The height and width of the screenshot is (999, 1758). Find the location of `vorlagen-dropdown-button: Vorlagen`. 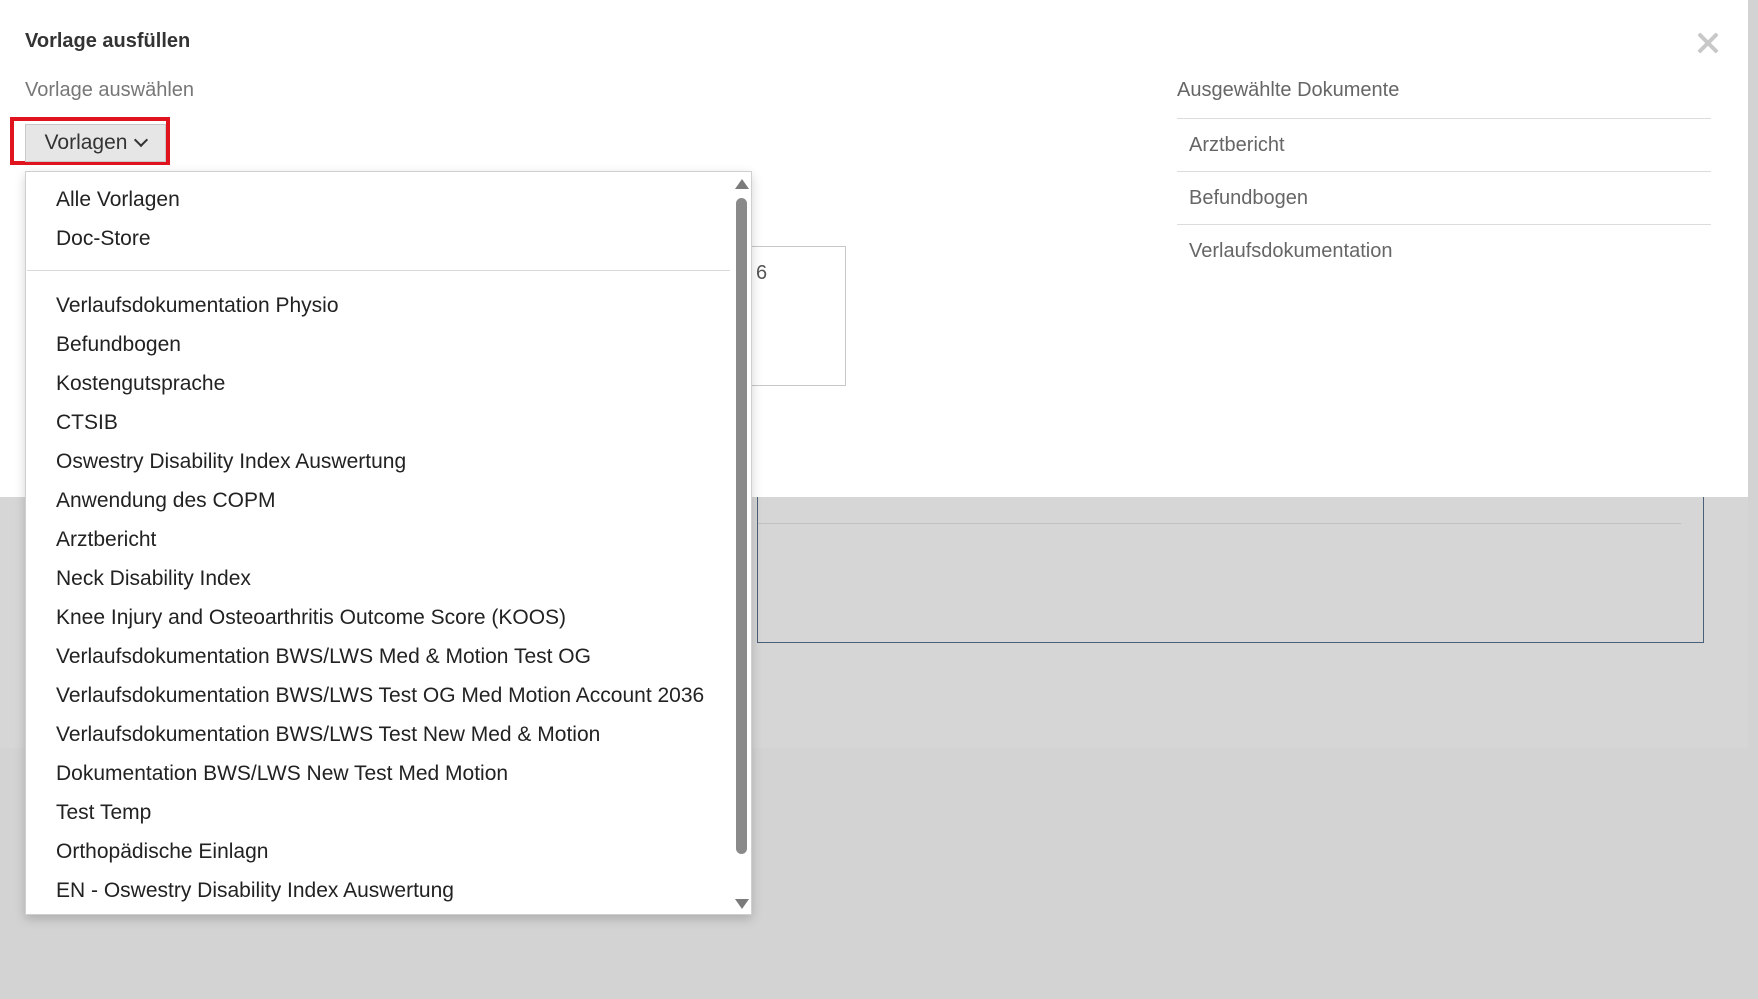

vorlagen-dropdown-button: Vorlagen is located at coordinates (95, 143).